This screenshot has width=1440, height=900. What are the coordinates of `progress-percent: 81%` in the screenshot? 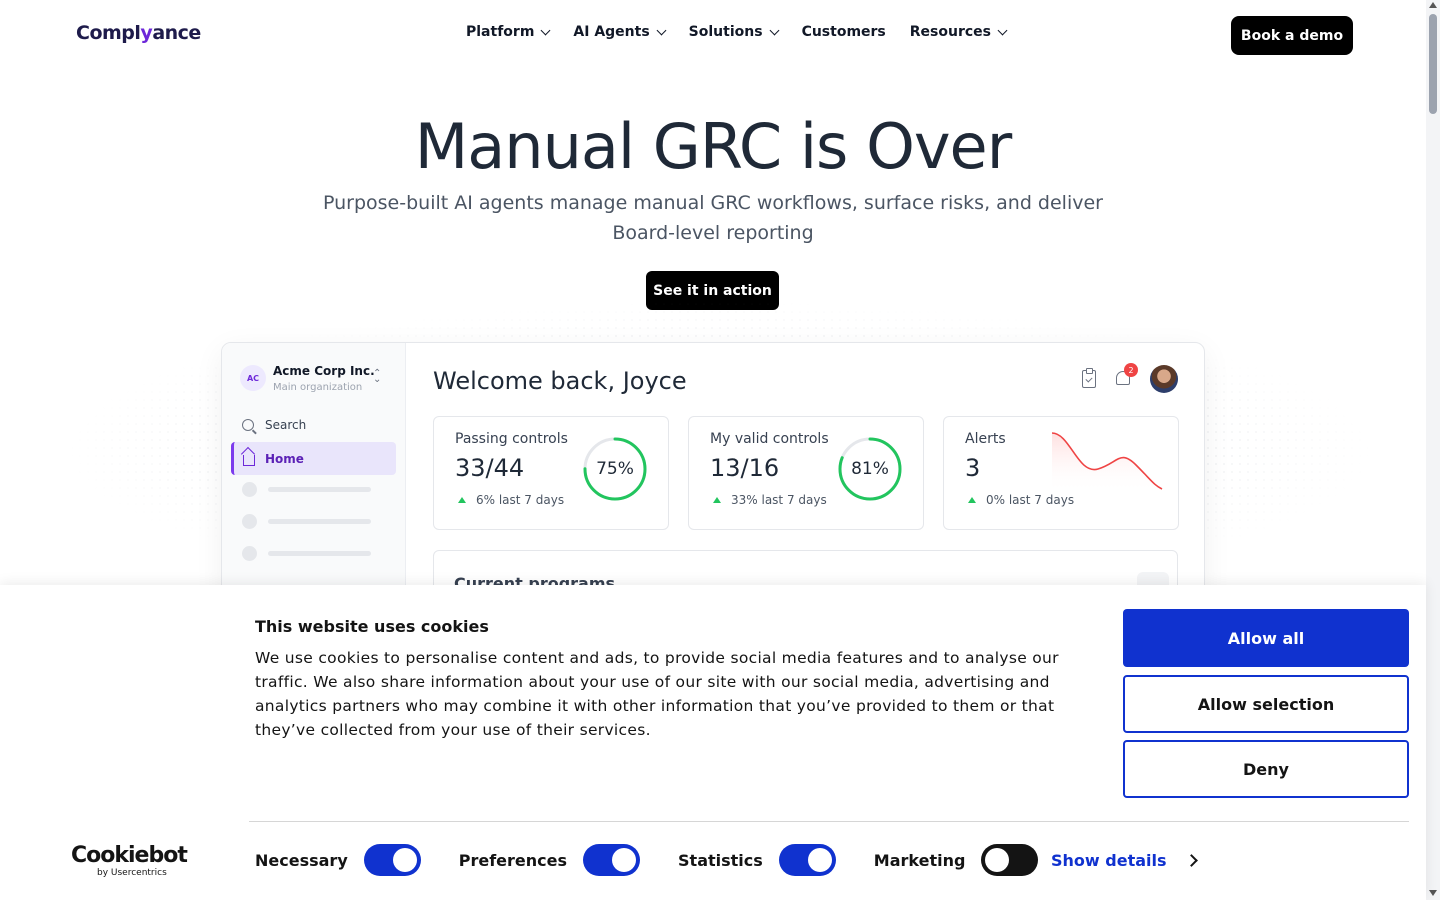 It's located at (870, 469).